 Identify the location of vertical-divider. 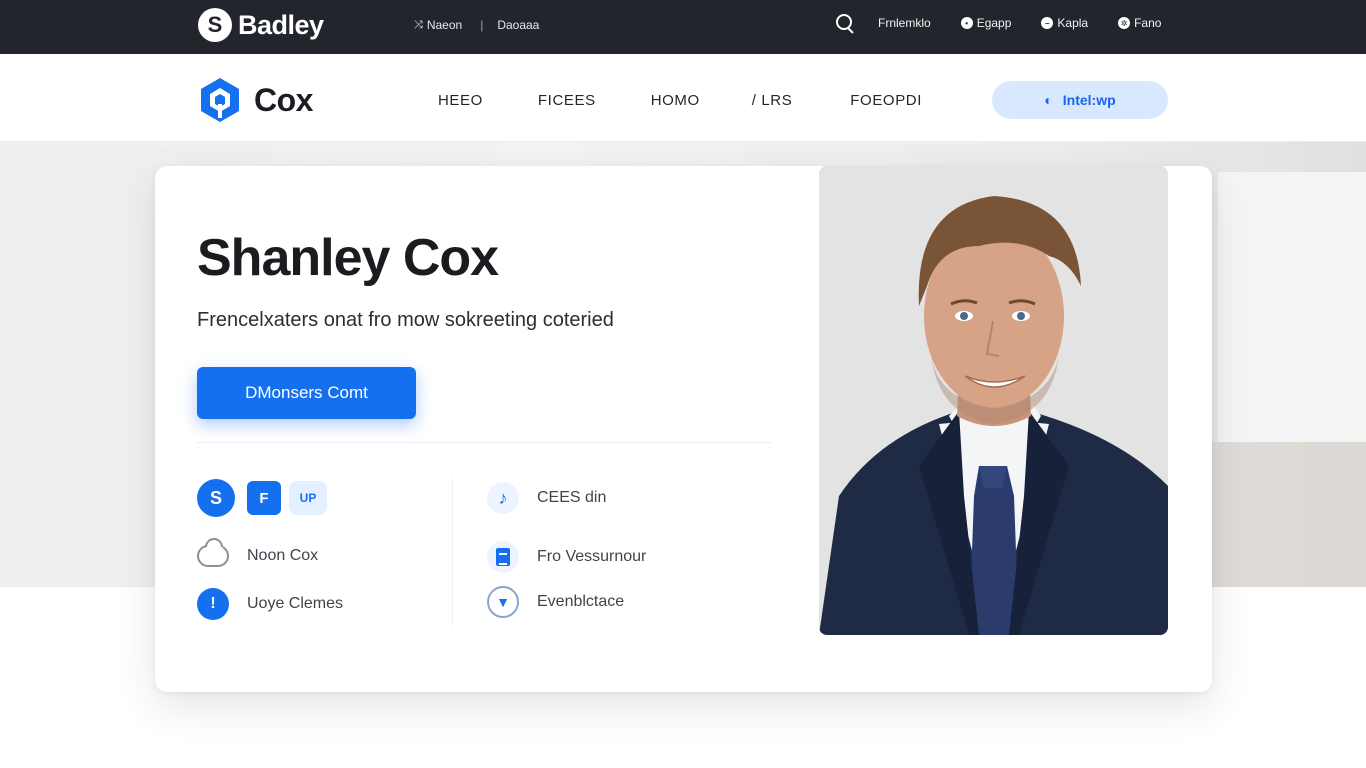
(452, 552).